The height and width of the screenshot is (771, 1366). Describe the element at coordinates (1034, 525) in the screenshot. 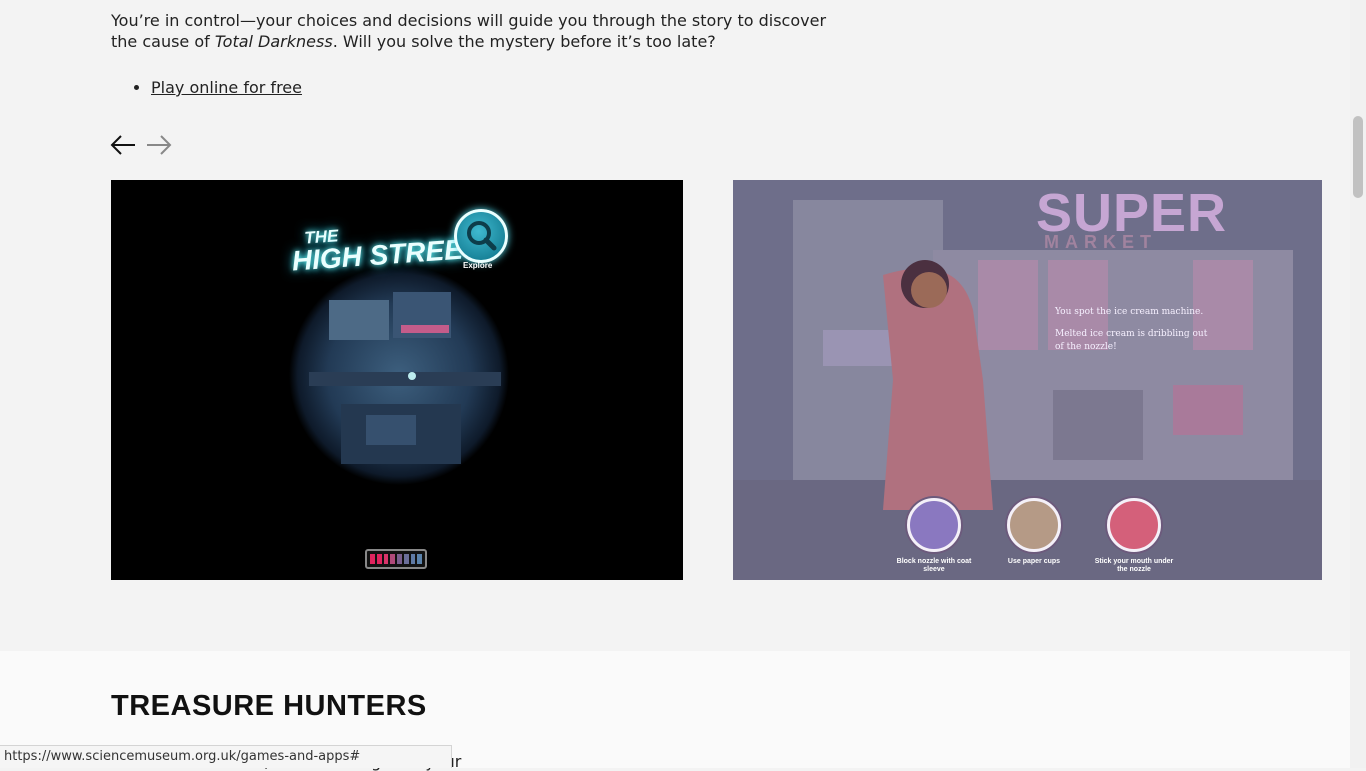

I see `cup-icon` at that location.